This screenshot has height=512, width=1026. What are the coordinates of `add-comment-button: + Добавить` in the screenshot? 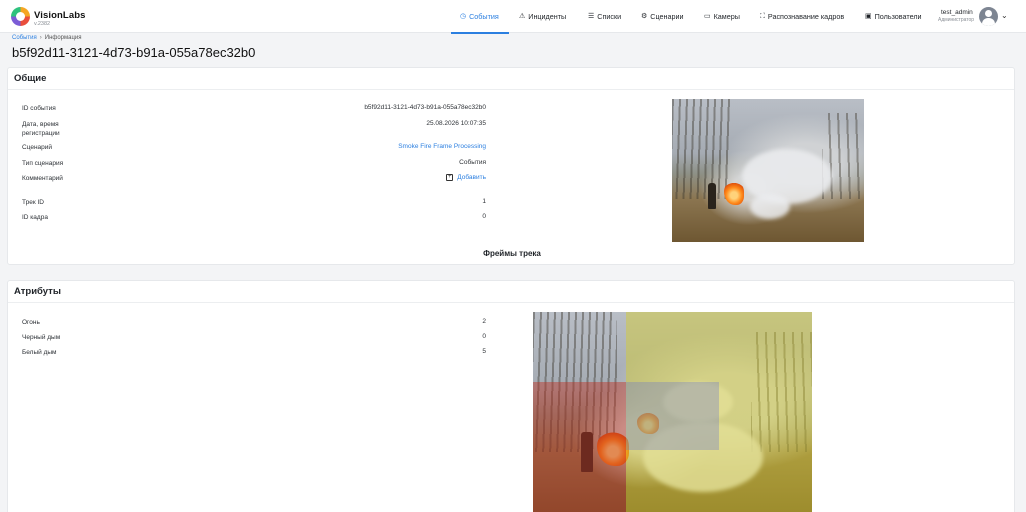 It's located at (466, 177).